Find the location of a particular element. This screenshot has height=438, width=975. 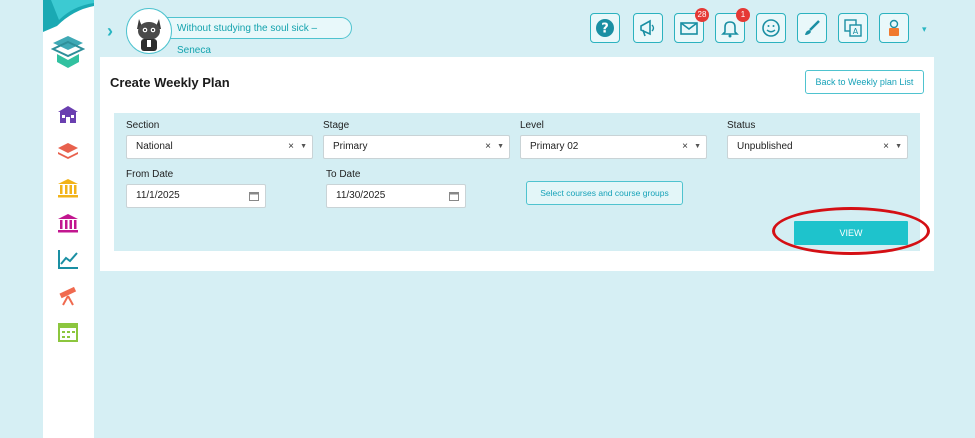

mail-icon is located at coordinates (689, 28).